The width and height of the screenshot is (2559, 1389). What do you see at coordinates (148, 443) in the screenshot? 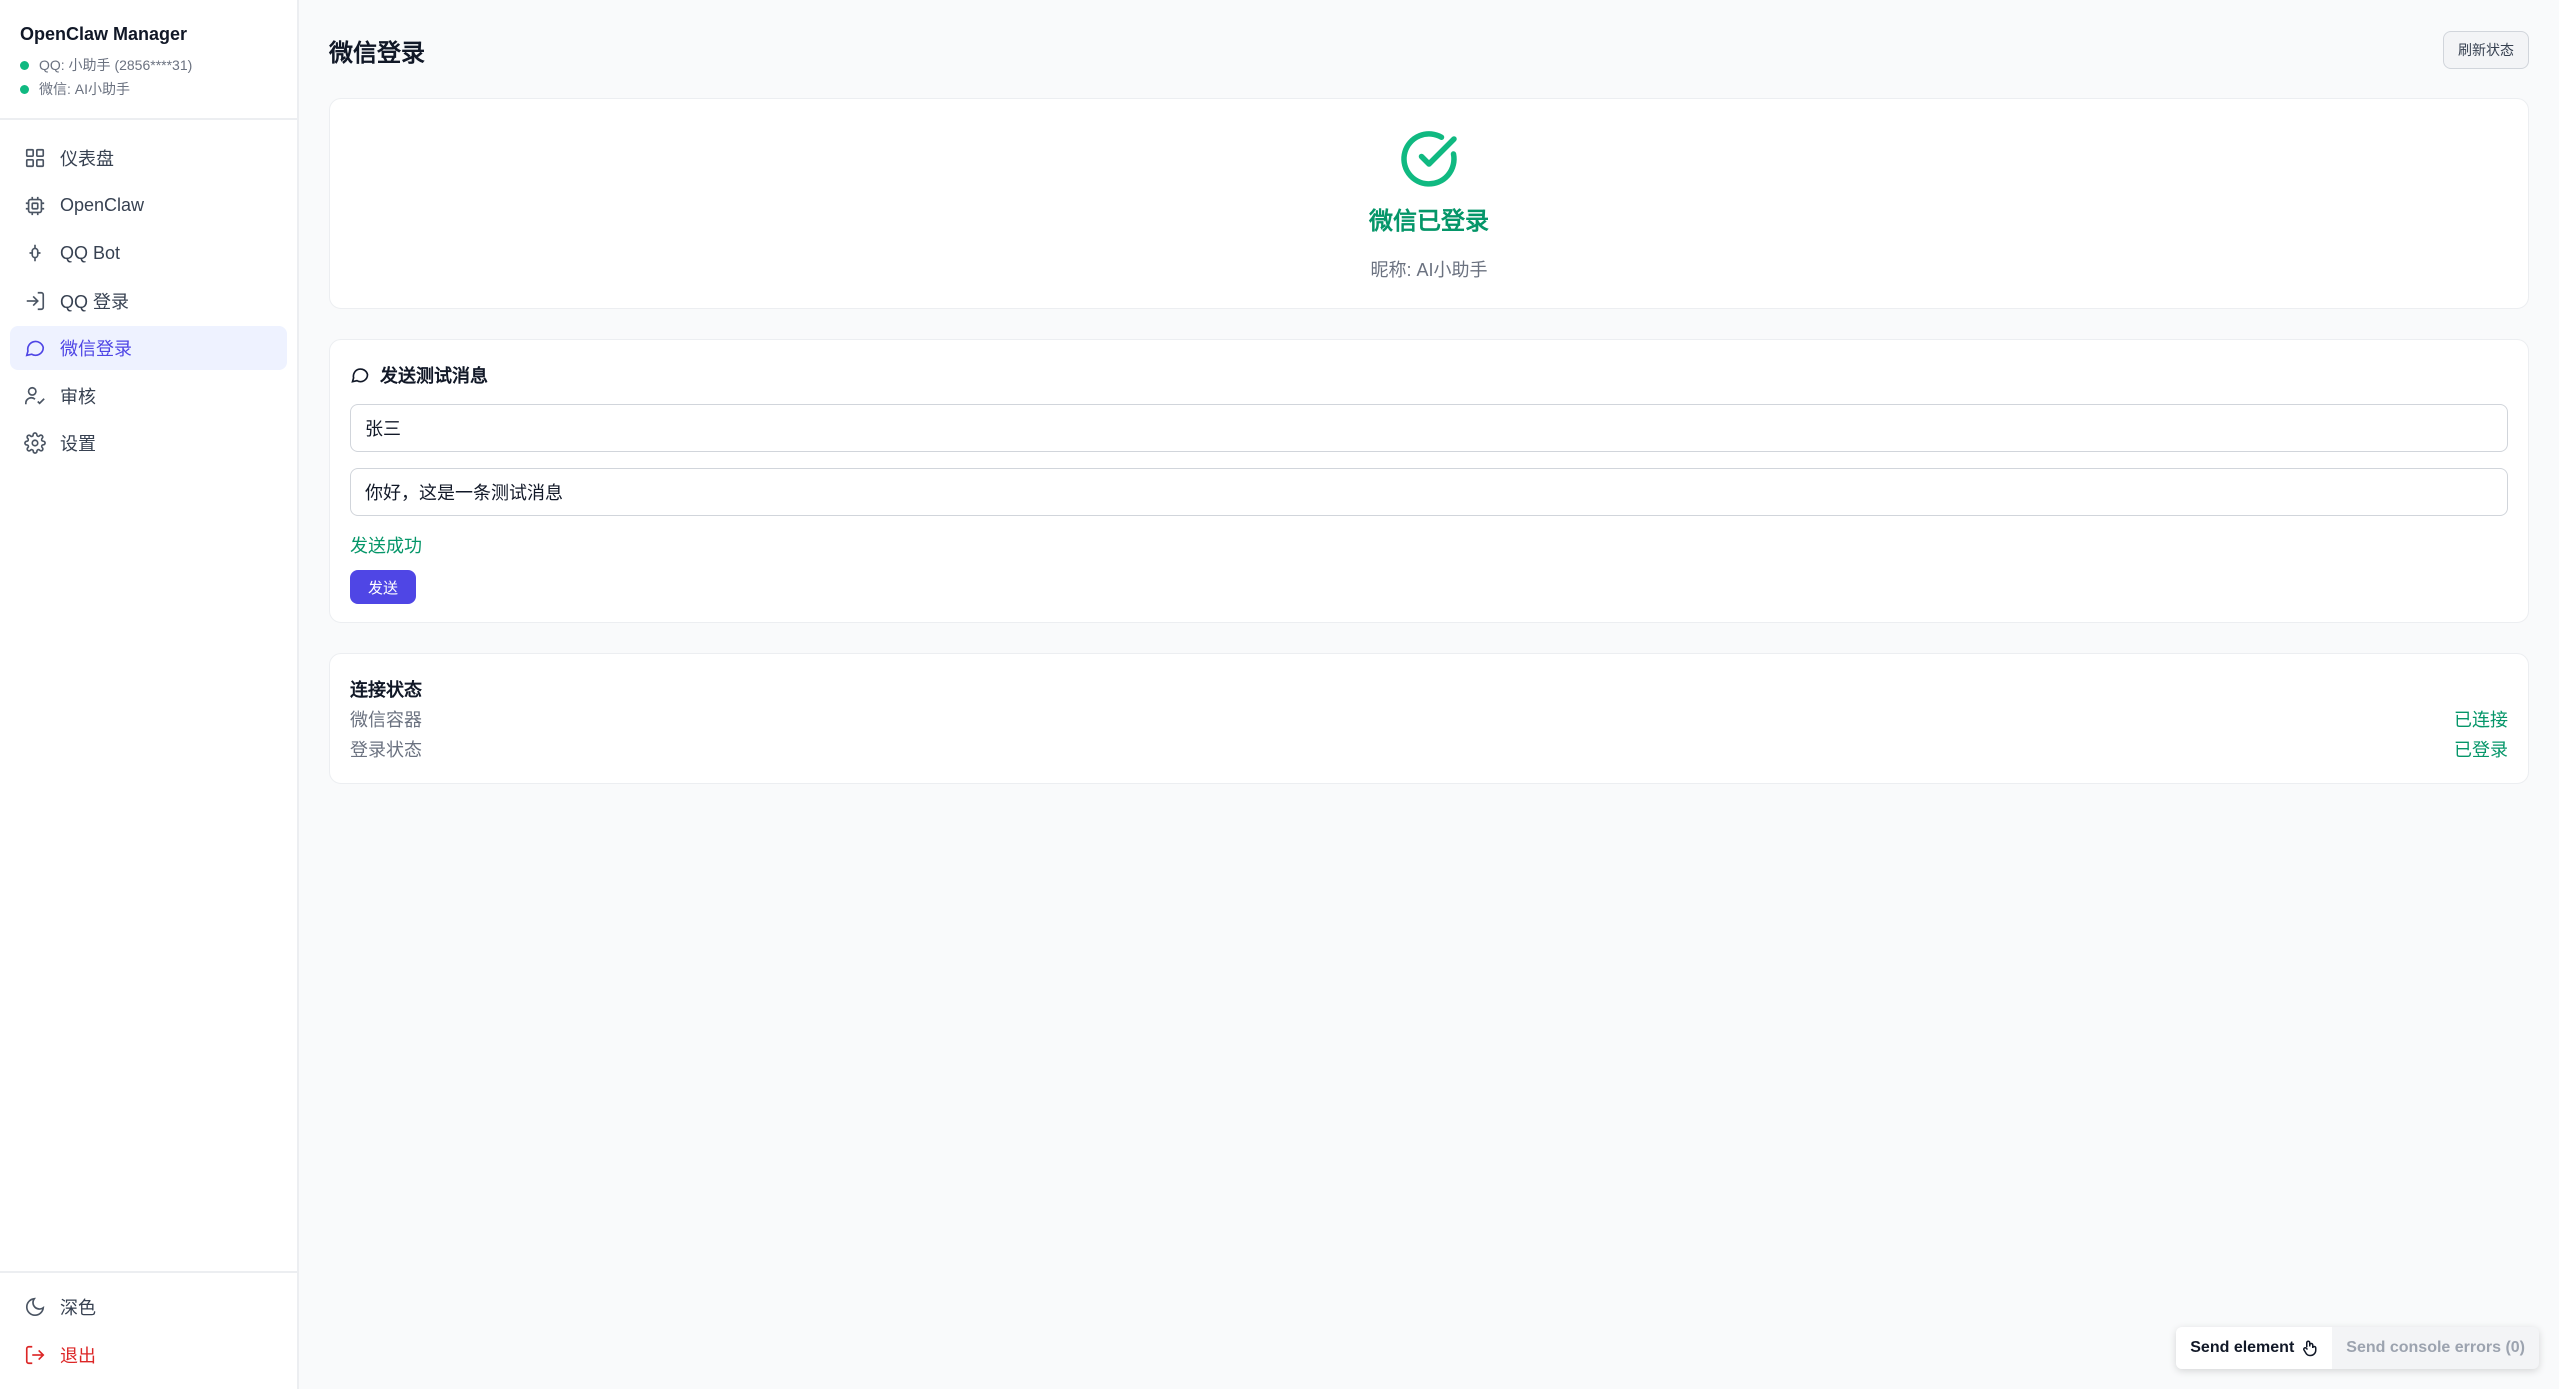
I see `sidebar-item-settings: 设置` at bounding box center [148, 443].